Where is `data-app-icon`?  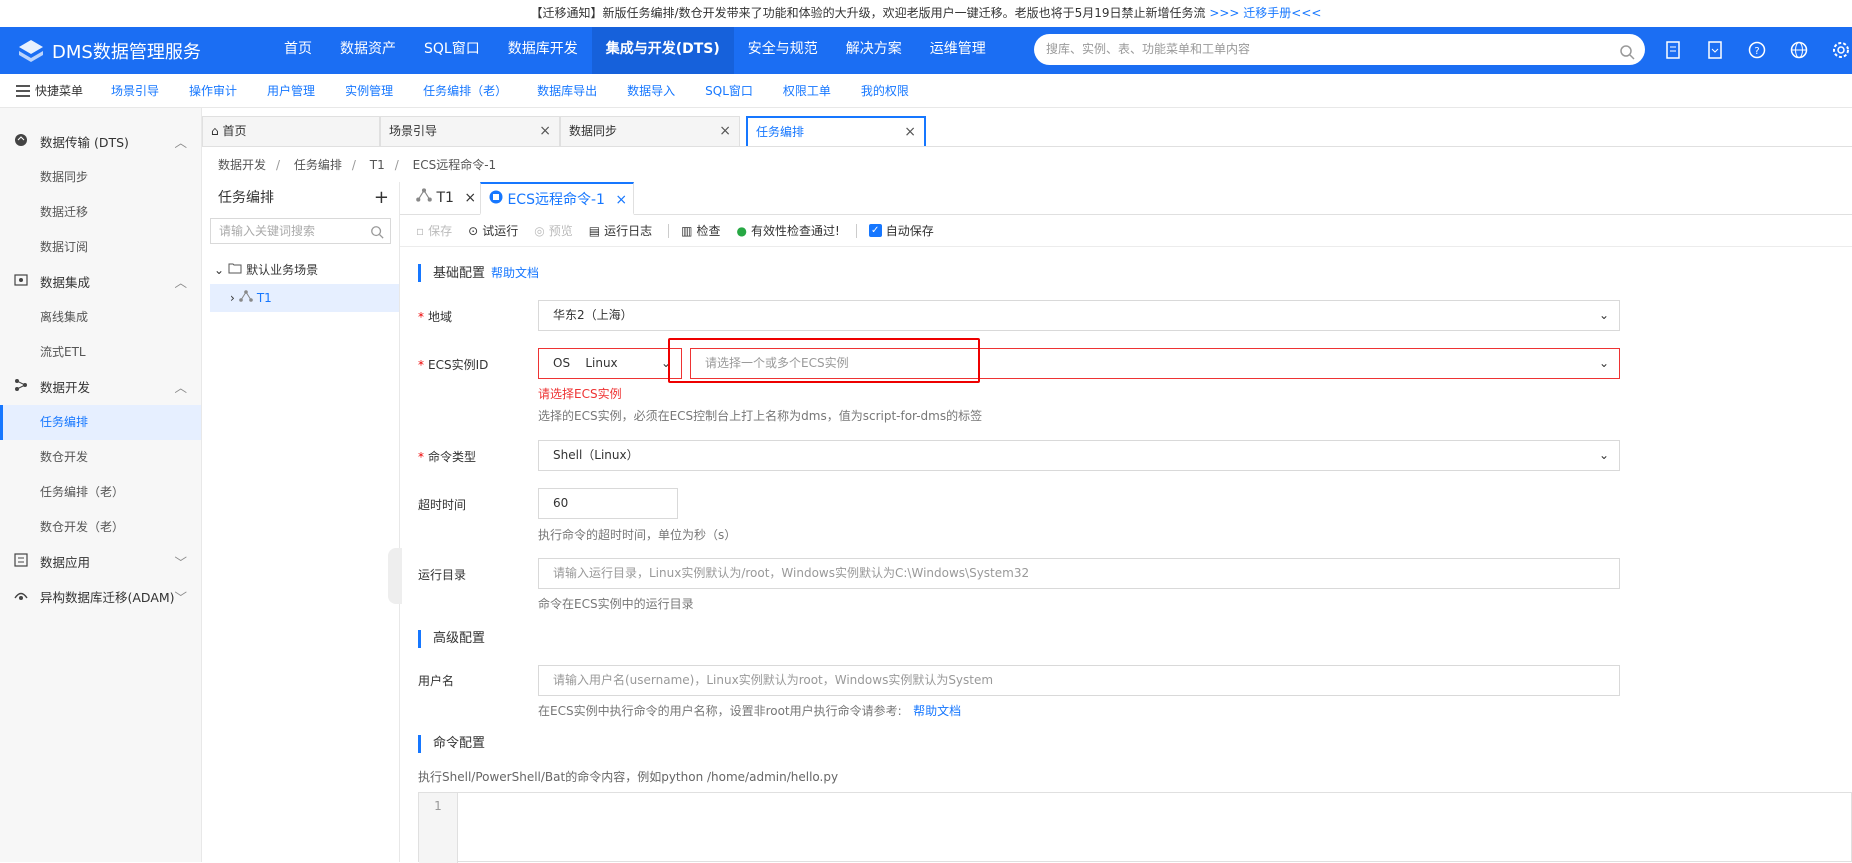 data-app-icon is located at coordinates (21, 562).